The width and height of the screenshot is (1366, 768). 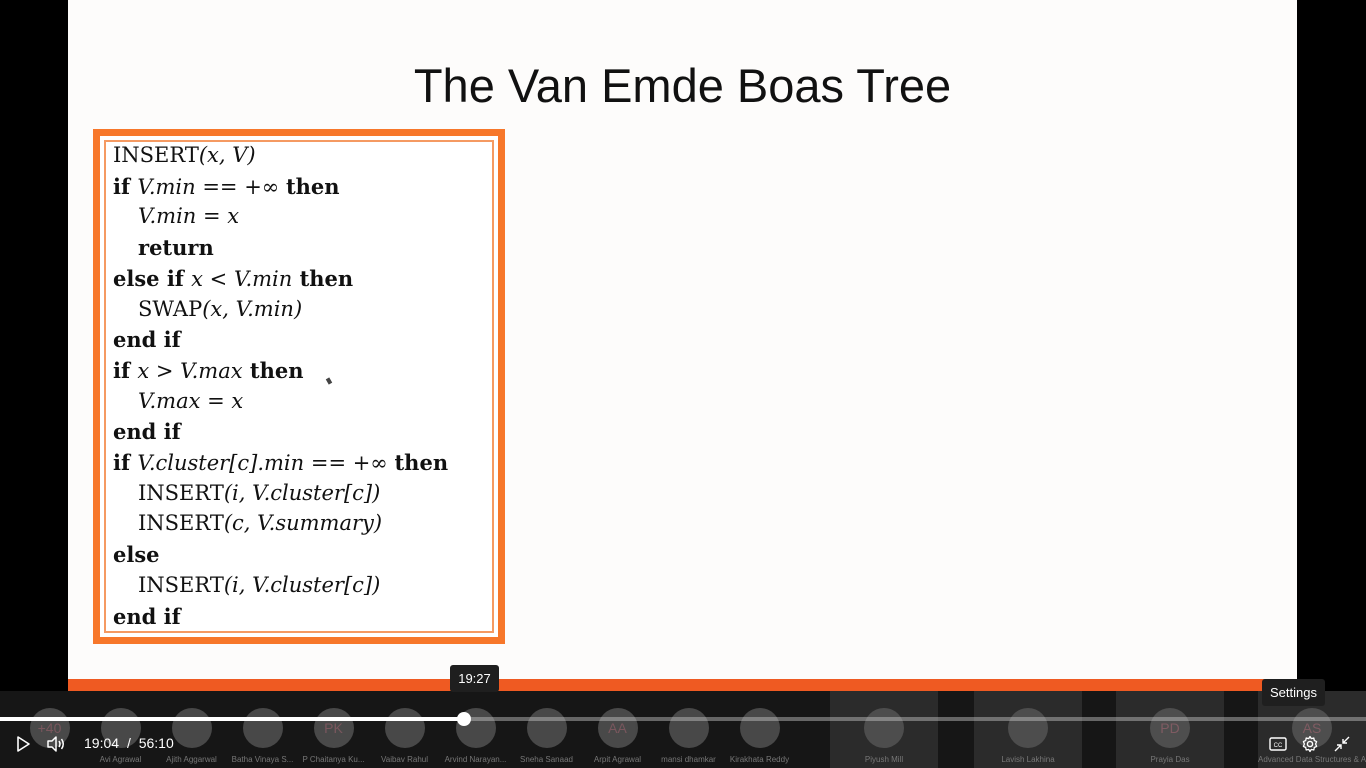 I want to click on participant-name: Lavish Lakhina, so click(x=1028, y=759).